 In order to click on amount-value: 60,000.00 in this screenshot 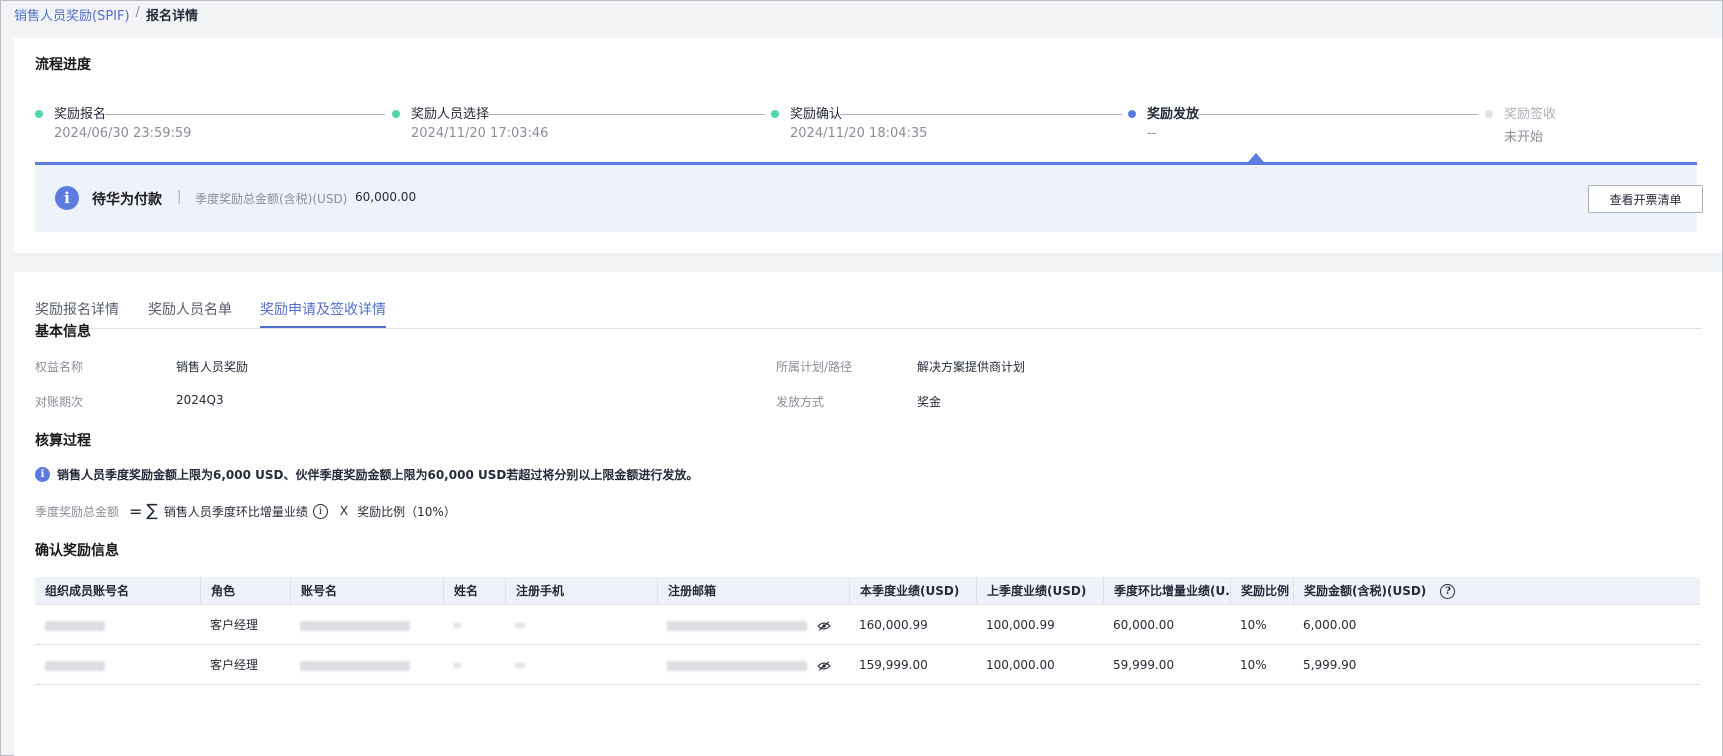, I will do `click(386, 197)`.